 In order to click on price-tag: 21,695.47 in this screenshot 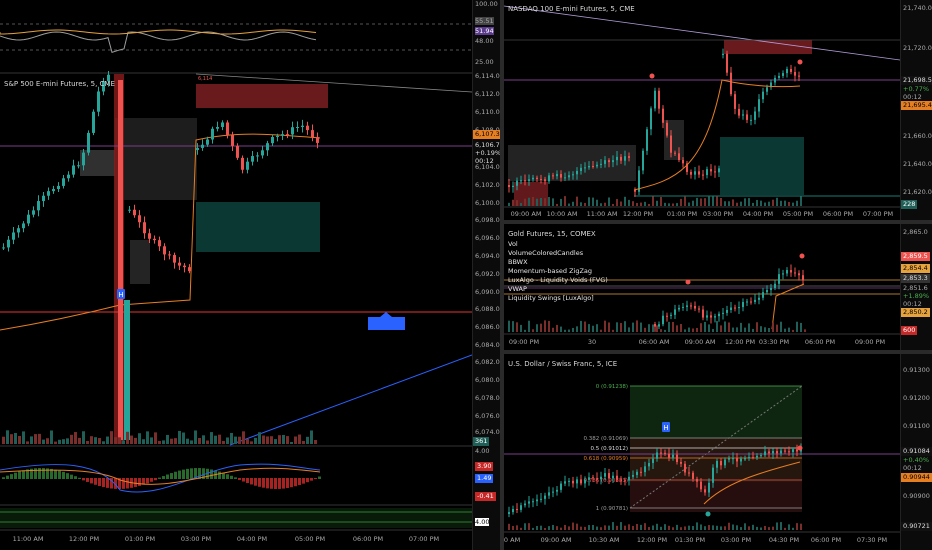, I will do `click(916, 105)`.